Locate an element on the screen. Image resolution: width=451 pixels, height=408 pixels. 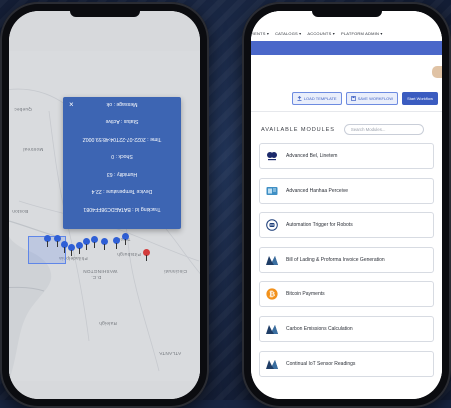
module-bitcoin-payments: ₿ Bitcoin Payments is located at coordinates (346, 294).